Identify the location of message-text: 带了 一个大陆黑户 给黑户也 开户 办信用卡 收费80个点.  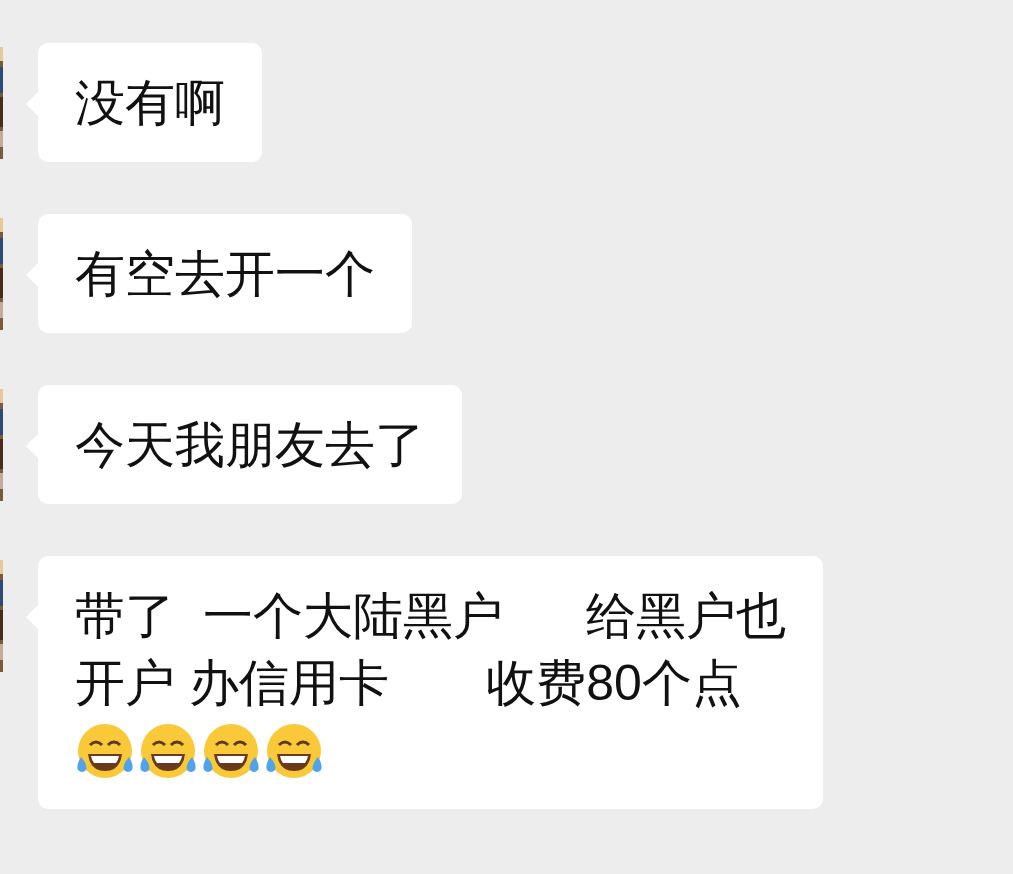
(431, 650).